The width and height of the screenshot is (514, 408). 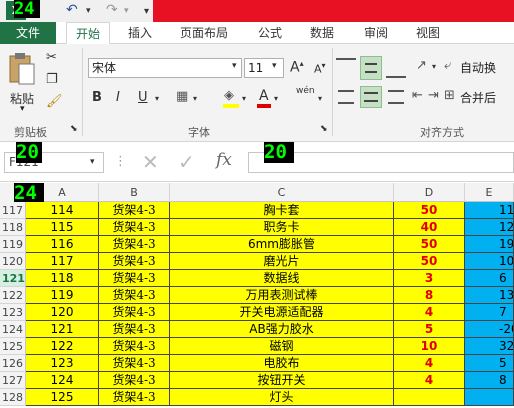 I want to click on borders-icon: ▦, so click(x=182, y=96).